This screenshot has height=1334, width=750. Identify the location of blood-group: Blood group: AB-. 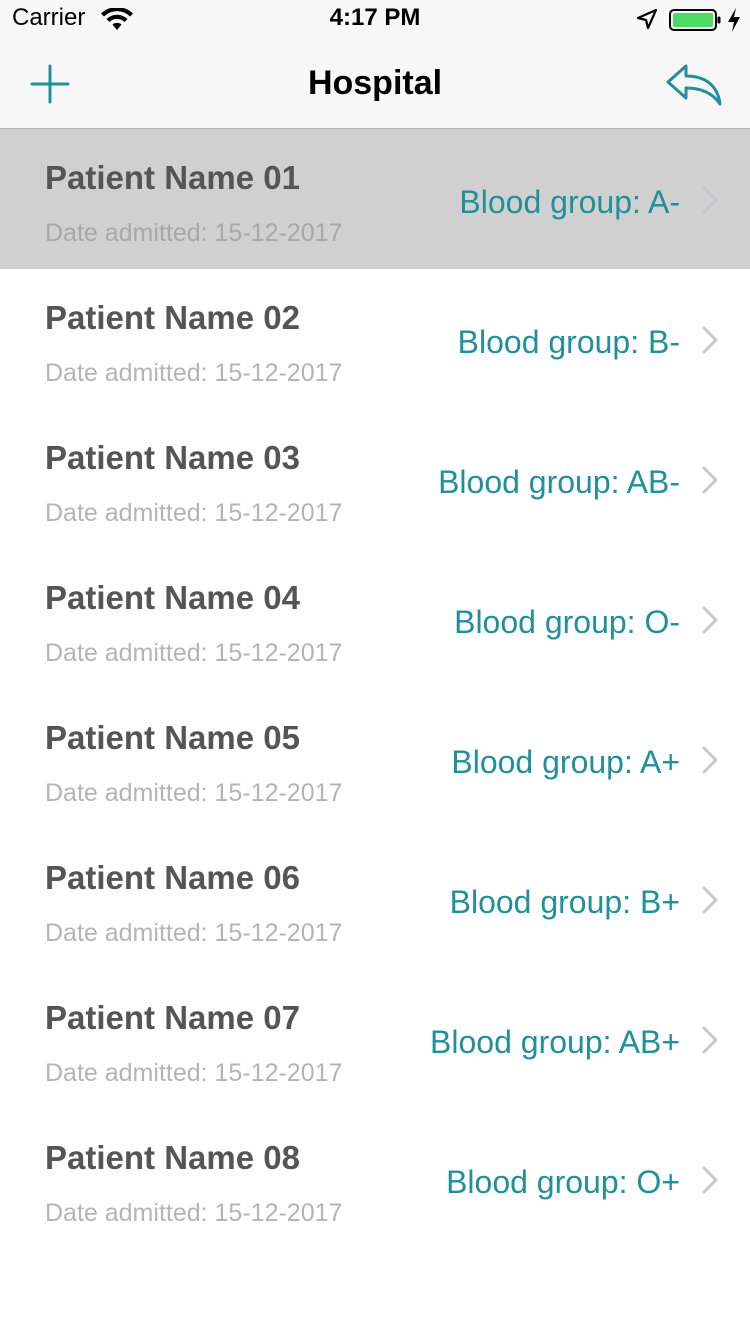
(559, 482).